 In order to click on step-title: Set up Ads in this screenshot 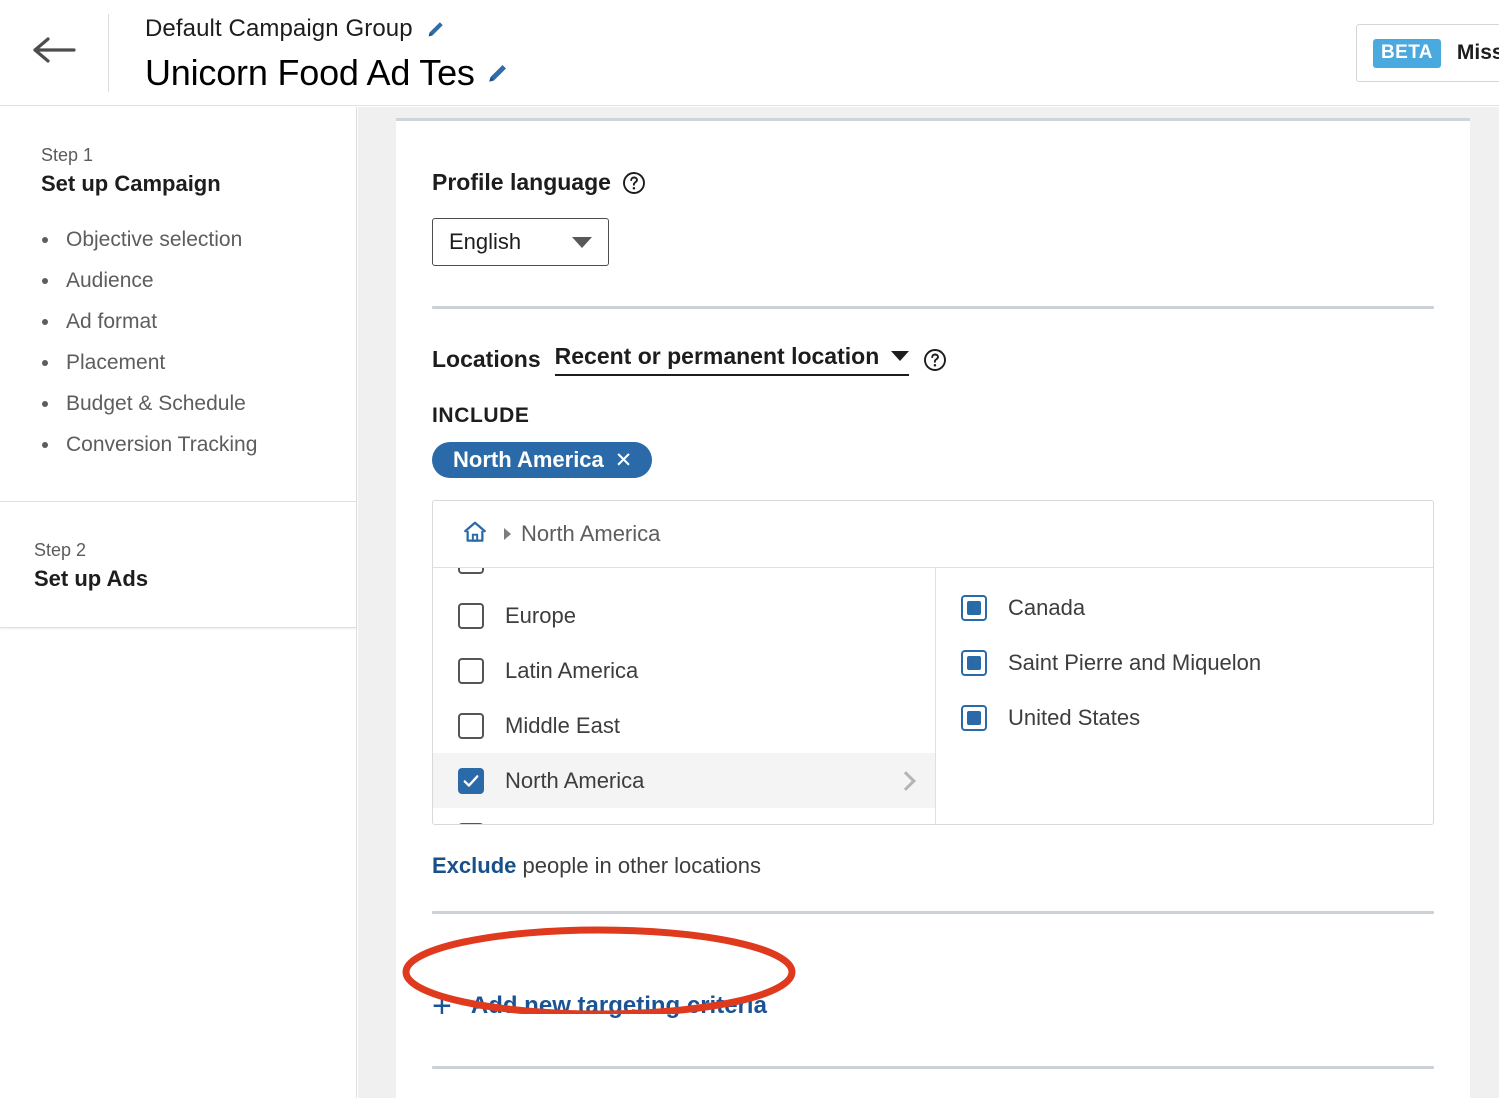, I will do `click(91, 578)`.